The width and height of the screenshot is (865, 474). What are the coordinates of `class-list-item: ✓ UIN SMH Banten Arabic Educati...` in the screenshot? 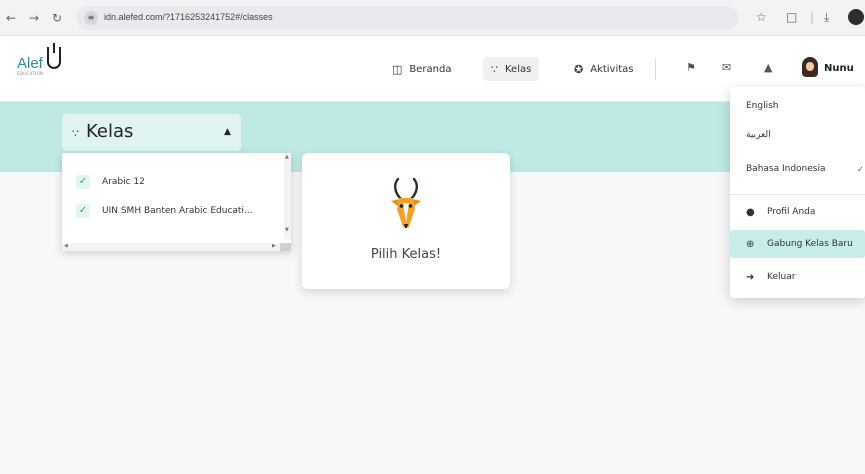 It's located at (164, 211).